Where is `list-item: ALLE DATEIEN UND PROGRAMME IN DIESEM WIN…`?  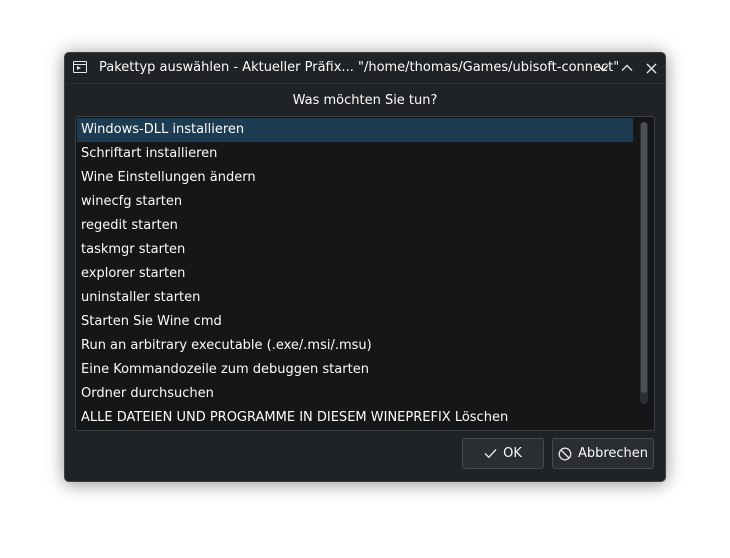
list-item: ALLE DATEIEN UND PROGRAMME IN DIESEM WIN… is located at coordinates (355, 418).